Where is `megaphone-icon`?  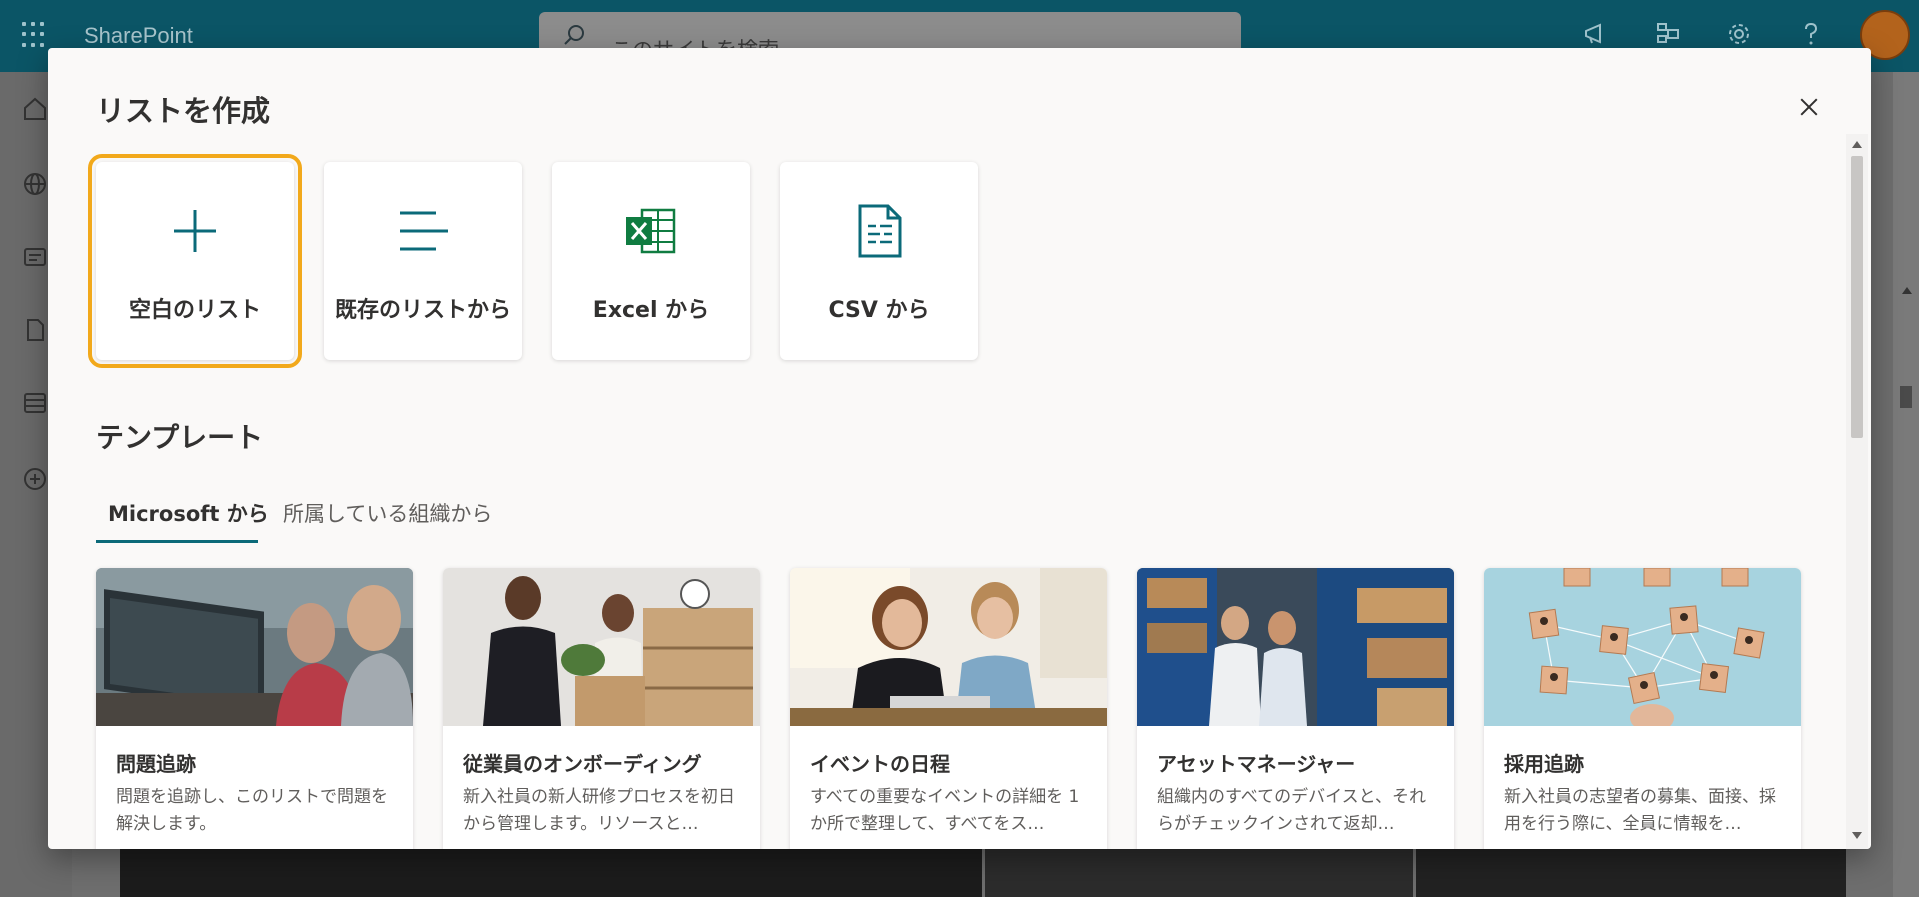
megaphone-icon is located at coordinates (1596, 34).